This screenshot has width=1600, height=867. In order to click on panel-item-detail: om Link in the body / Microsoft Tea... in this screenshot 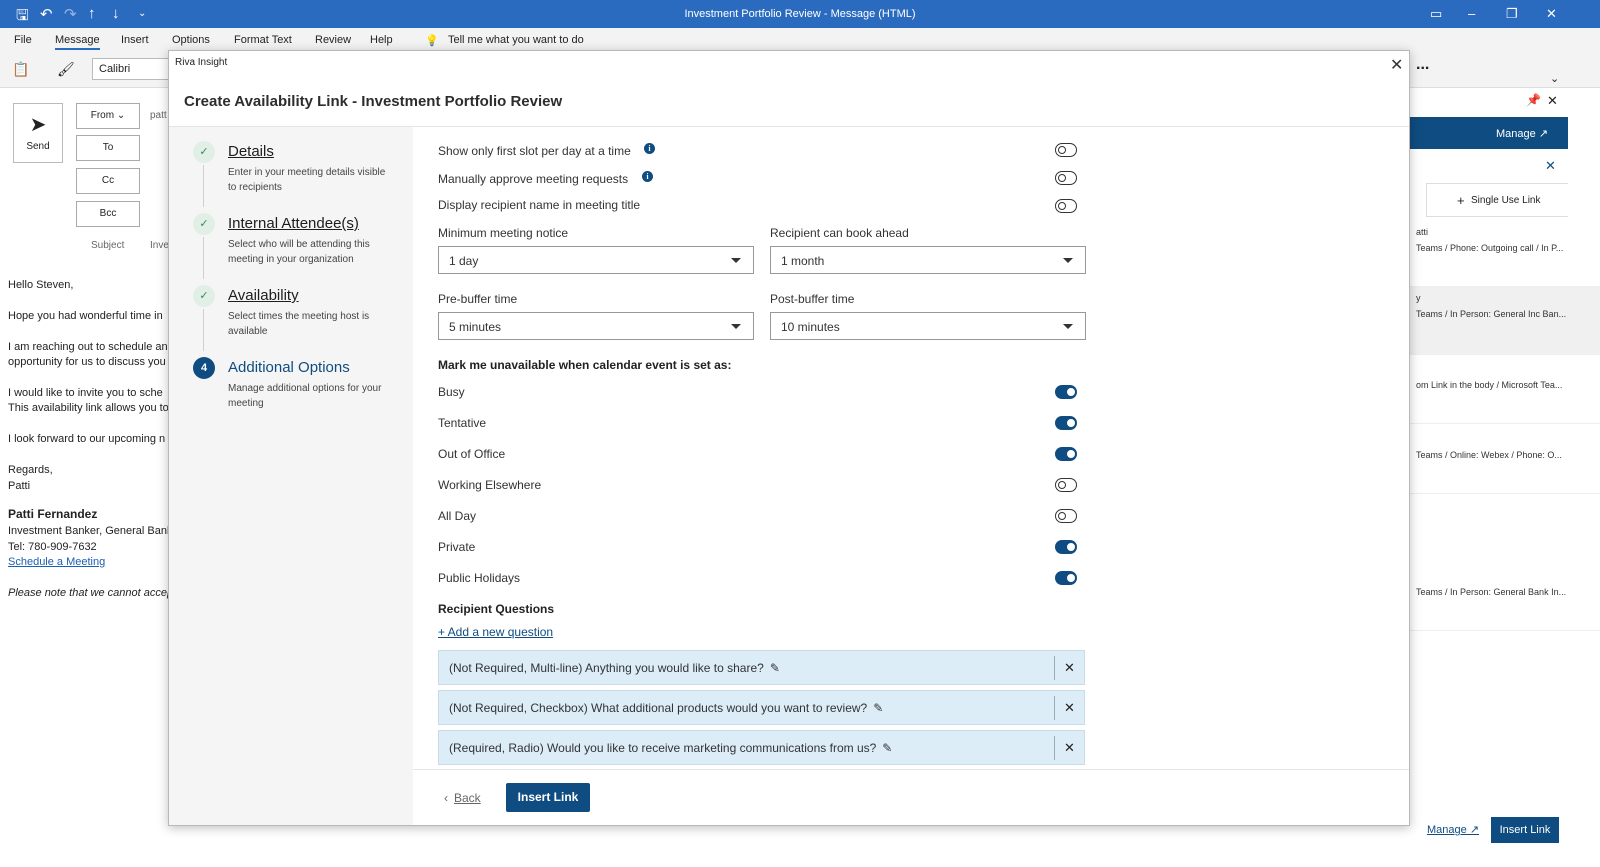, I will do `click(1489, 385)`.